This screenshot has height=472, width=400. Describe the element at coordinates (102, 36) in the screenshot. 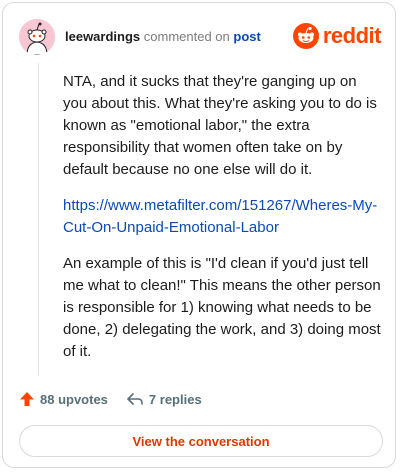

I see `username: leewardings` at that location.